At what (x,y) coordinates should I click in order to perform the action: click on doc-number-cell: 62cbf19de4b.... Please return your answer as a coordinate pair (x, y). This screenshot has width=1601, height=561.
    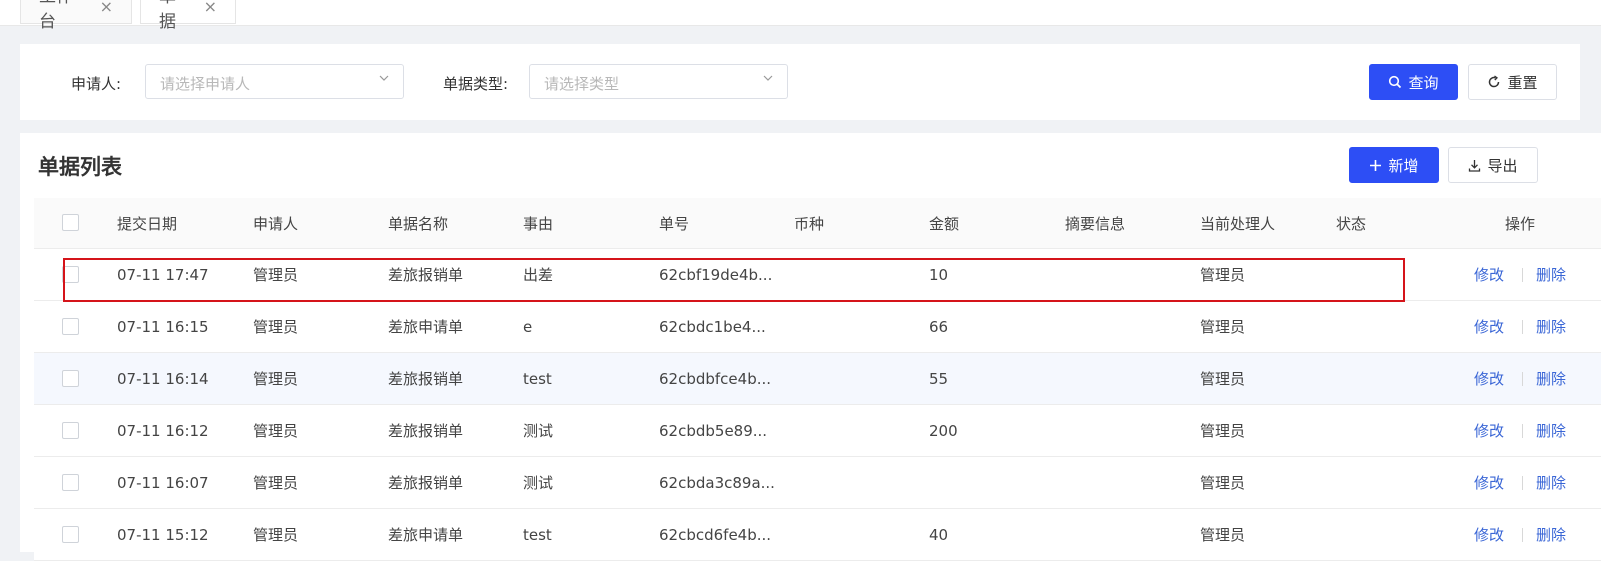
    Looking at the image, I should click on (716, 274).